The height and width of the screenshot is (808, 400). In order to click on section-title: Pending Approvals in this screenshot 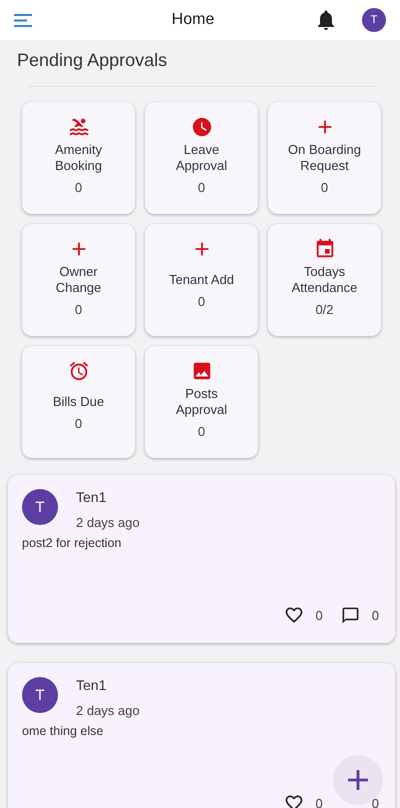, I will do `click(92, 60)`.